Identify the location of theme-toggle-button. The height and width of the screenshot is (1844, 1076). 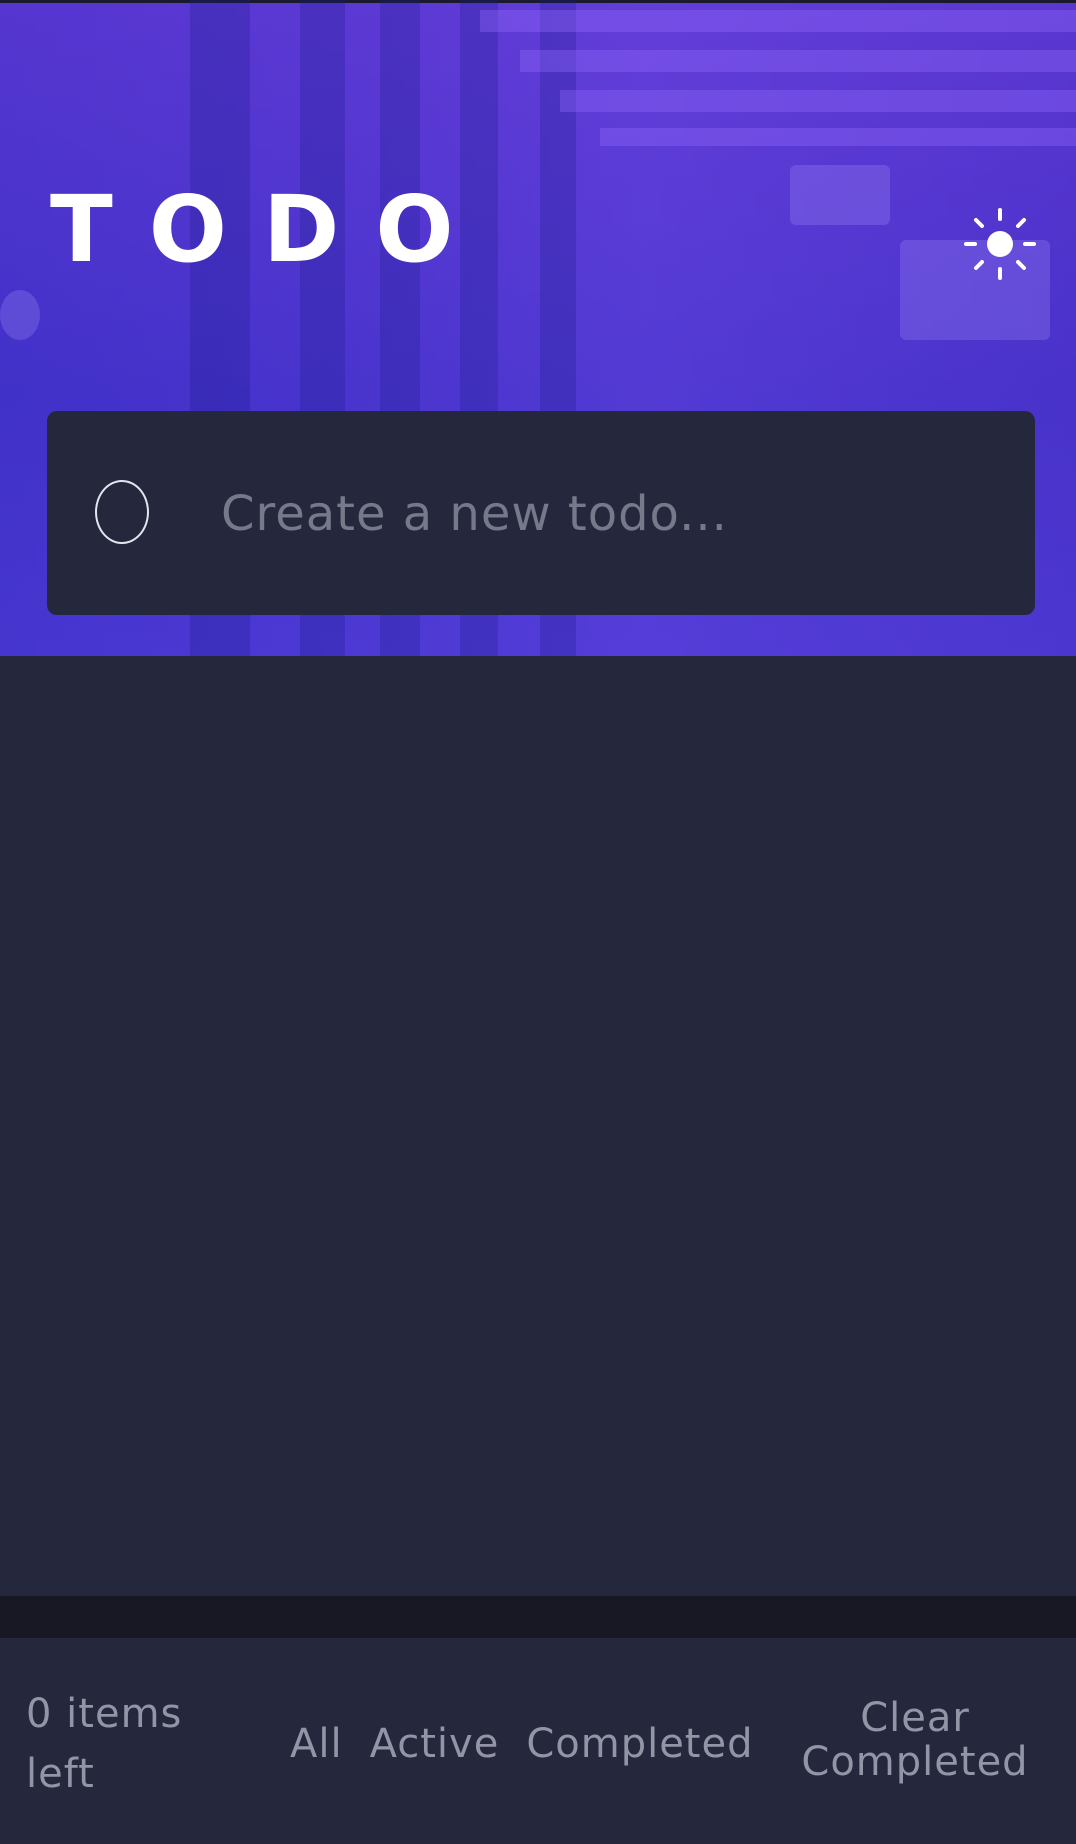
(1000, 244).